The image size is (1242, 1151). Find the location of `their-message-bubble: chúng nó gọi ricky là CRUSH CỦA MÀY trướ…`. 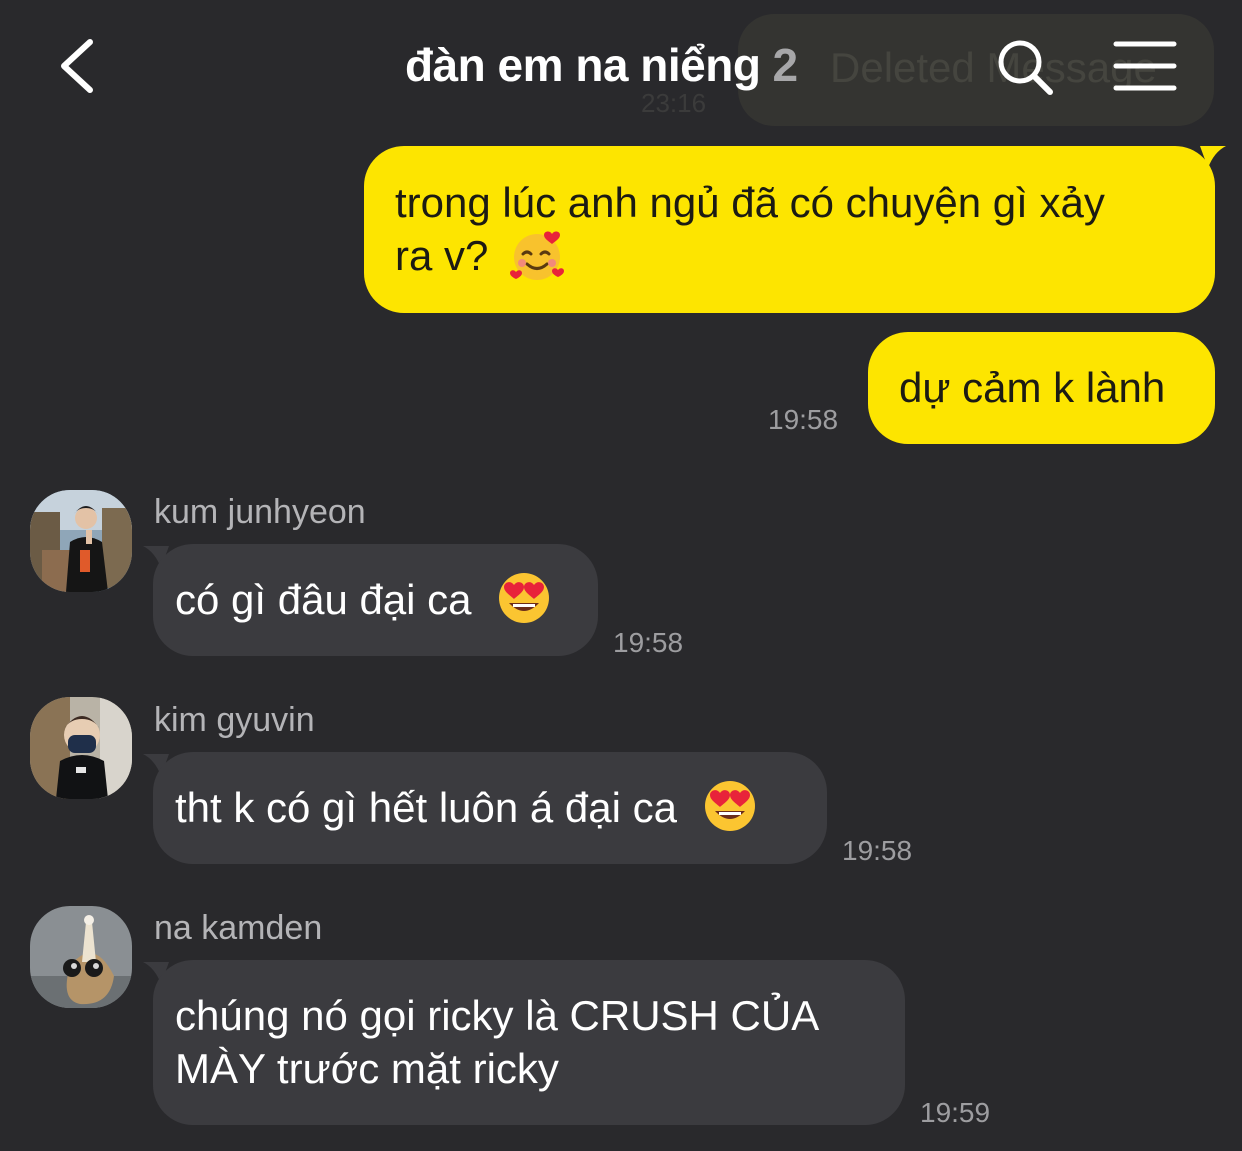

their-message-bubble: chúng nó gọi ricky là CRUSH CỦA MÀY trướ… is located at coordinates (529, 1042).